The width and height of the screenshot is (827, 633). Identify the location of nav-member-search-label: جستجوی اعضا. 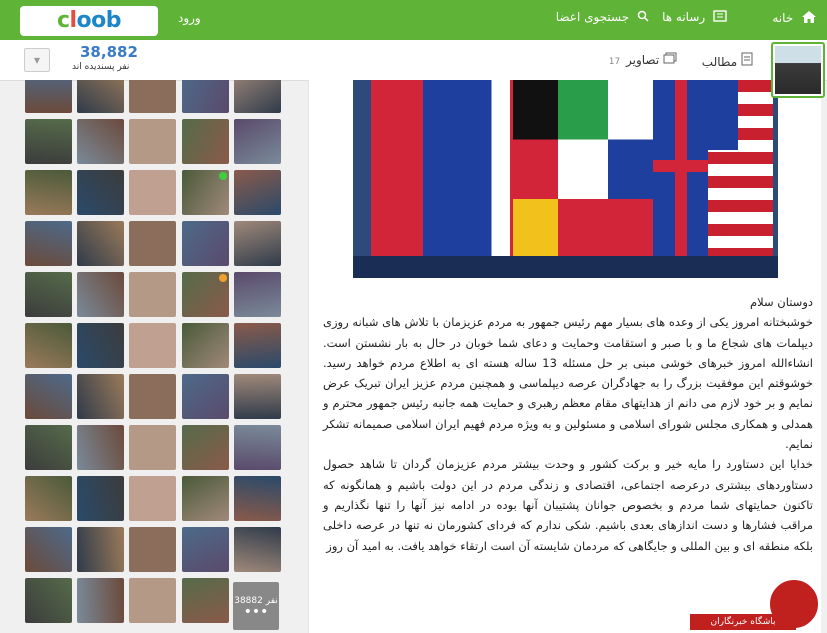
(592, 17).